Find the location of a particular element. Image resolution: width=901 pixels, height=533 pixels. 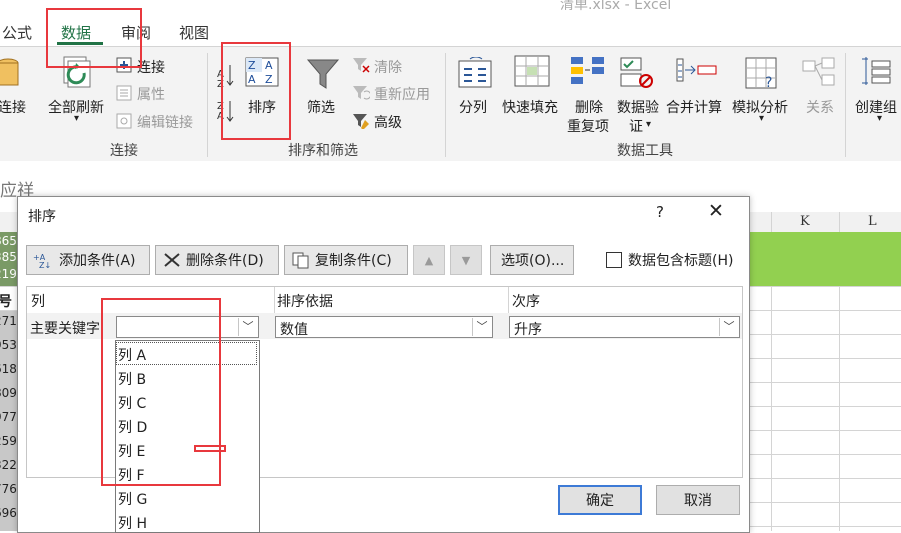

group-icon is located at coordinates (876, 71).